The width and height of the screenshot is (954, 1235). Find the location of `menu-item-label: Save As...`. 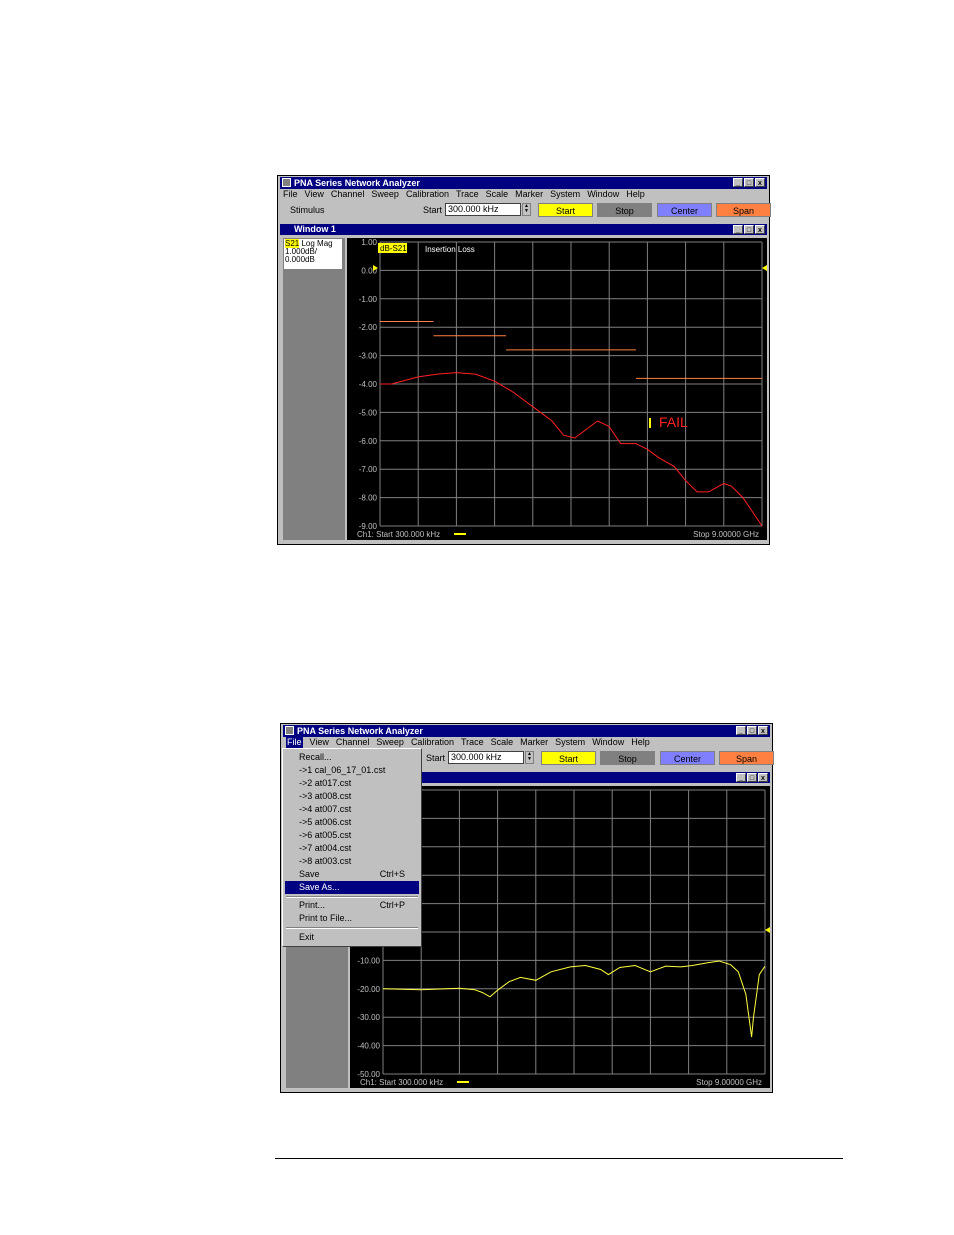

menu-item-label: Save As... is located at coordinates (319, 887).